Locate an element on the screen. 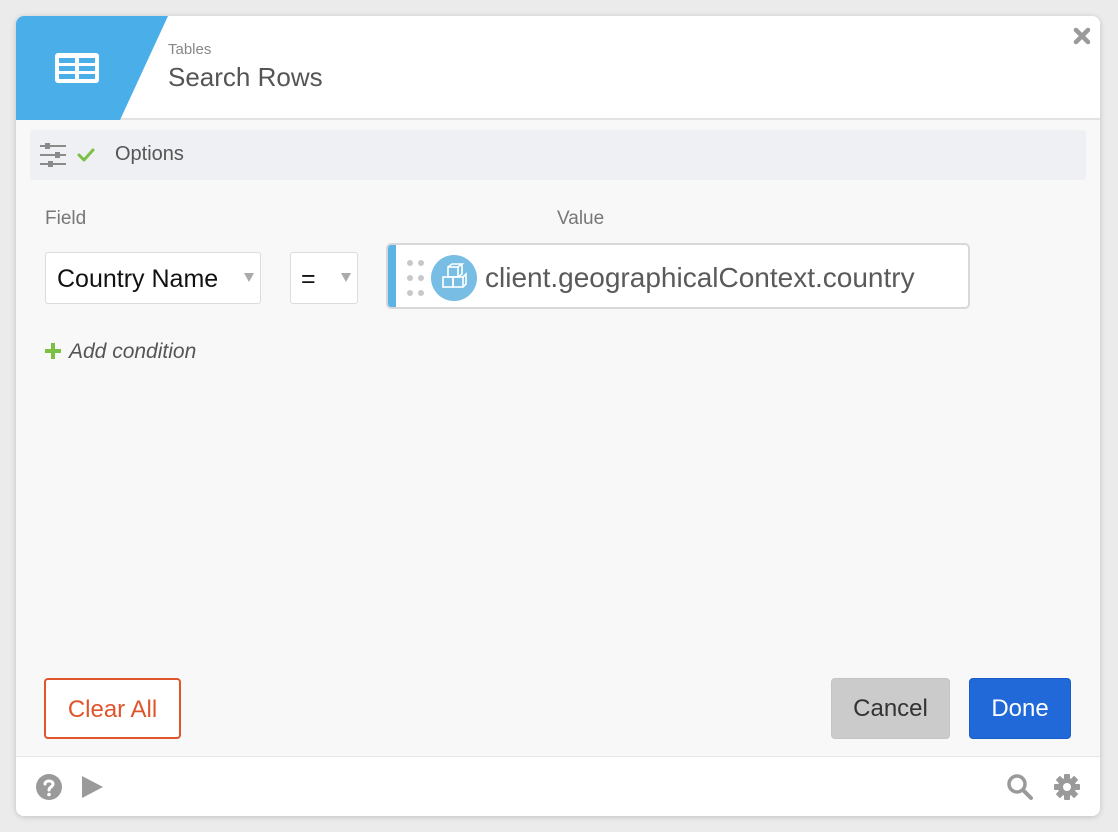 Image resolution: width=1118 pixels, height=832 pixels. gear-icon is located at coordinates (1067, 787).